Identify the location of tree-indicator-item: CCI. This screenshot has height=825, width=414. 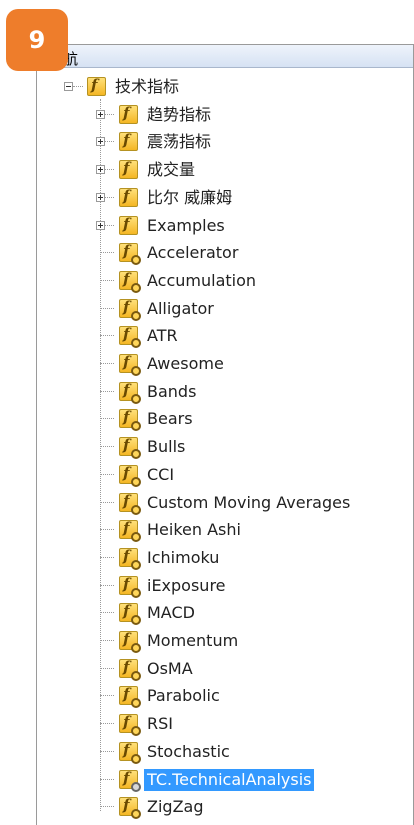
(148, 474).